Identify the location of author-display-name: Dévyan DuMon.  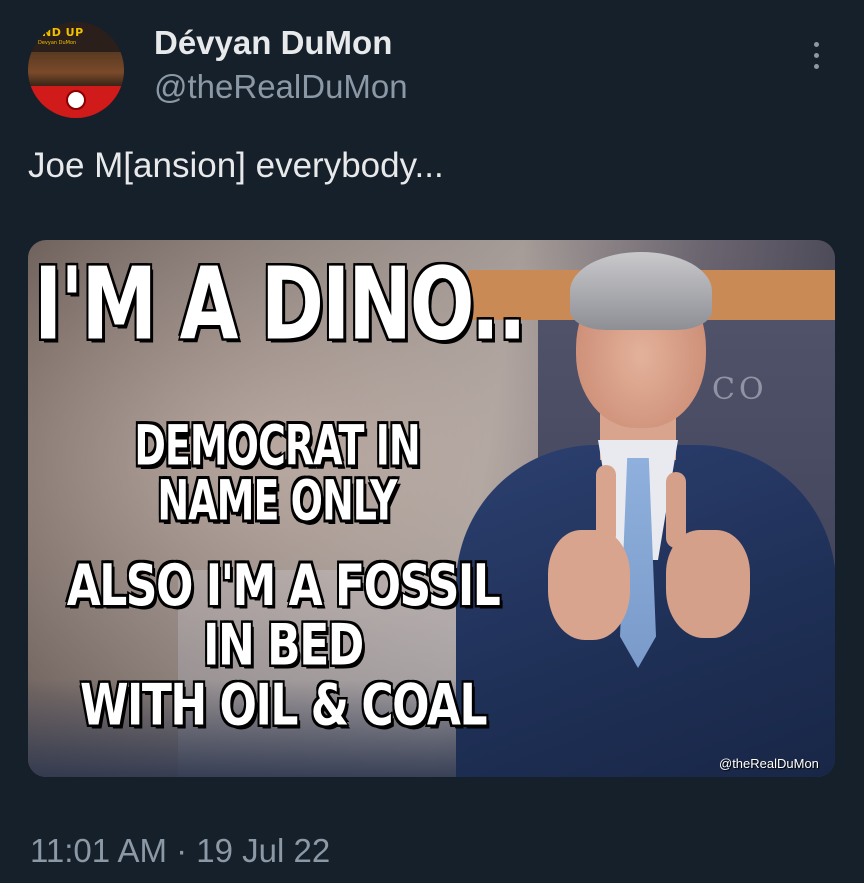
(273, 43).